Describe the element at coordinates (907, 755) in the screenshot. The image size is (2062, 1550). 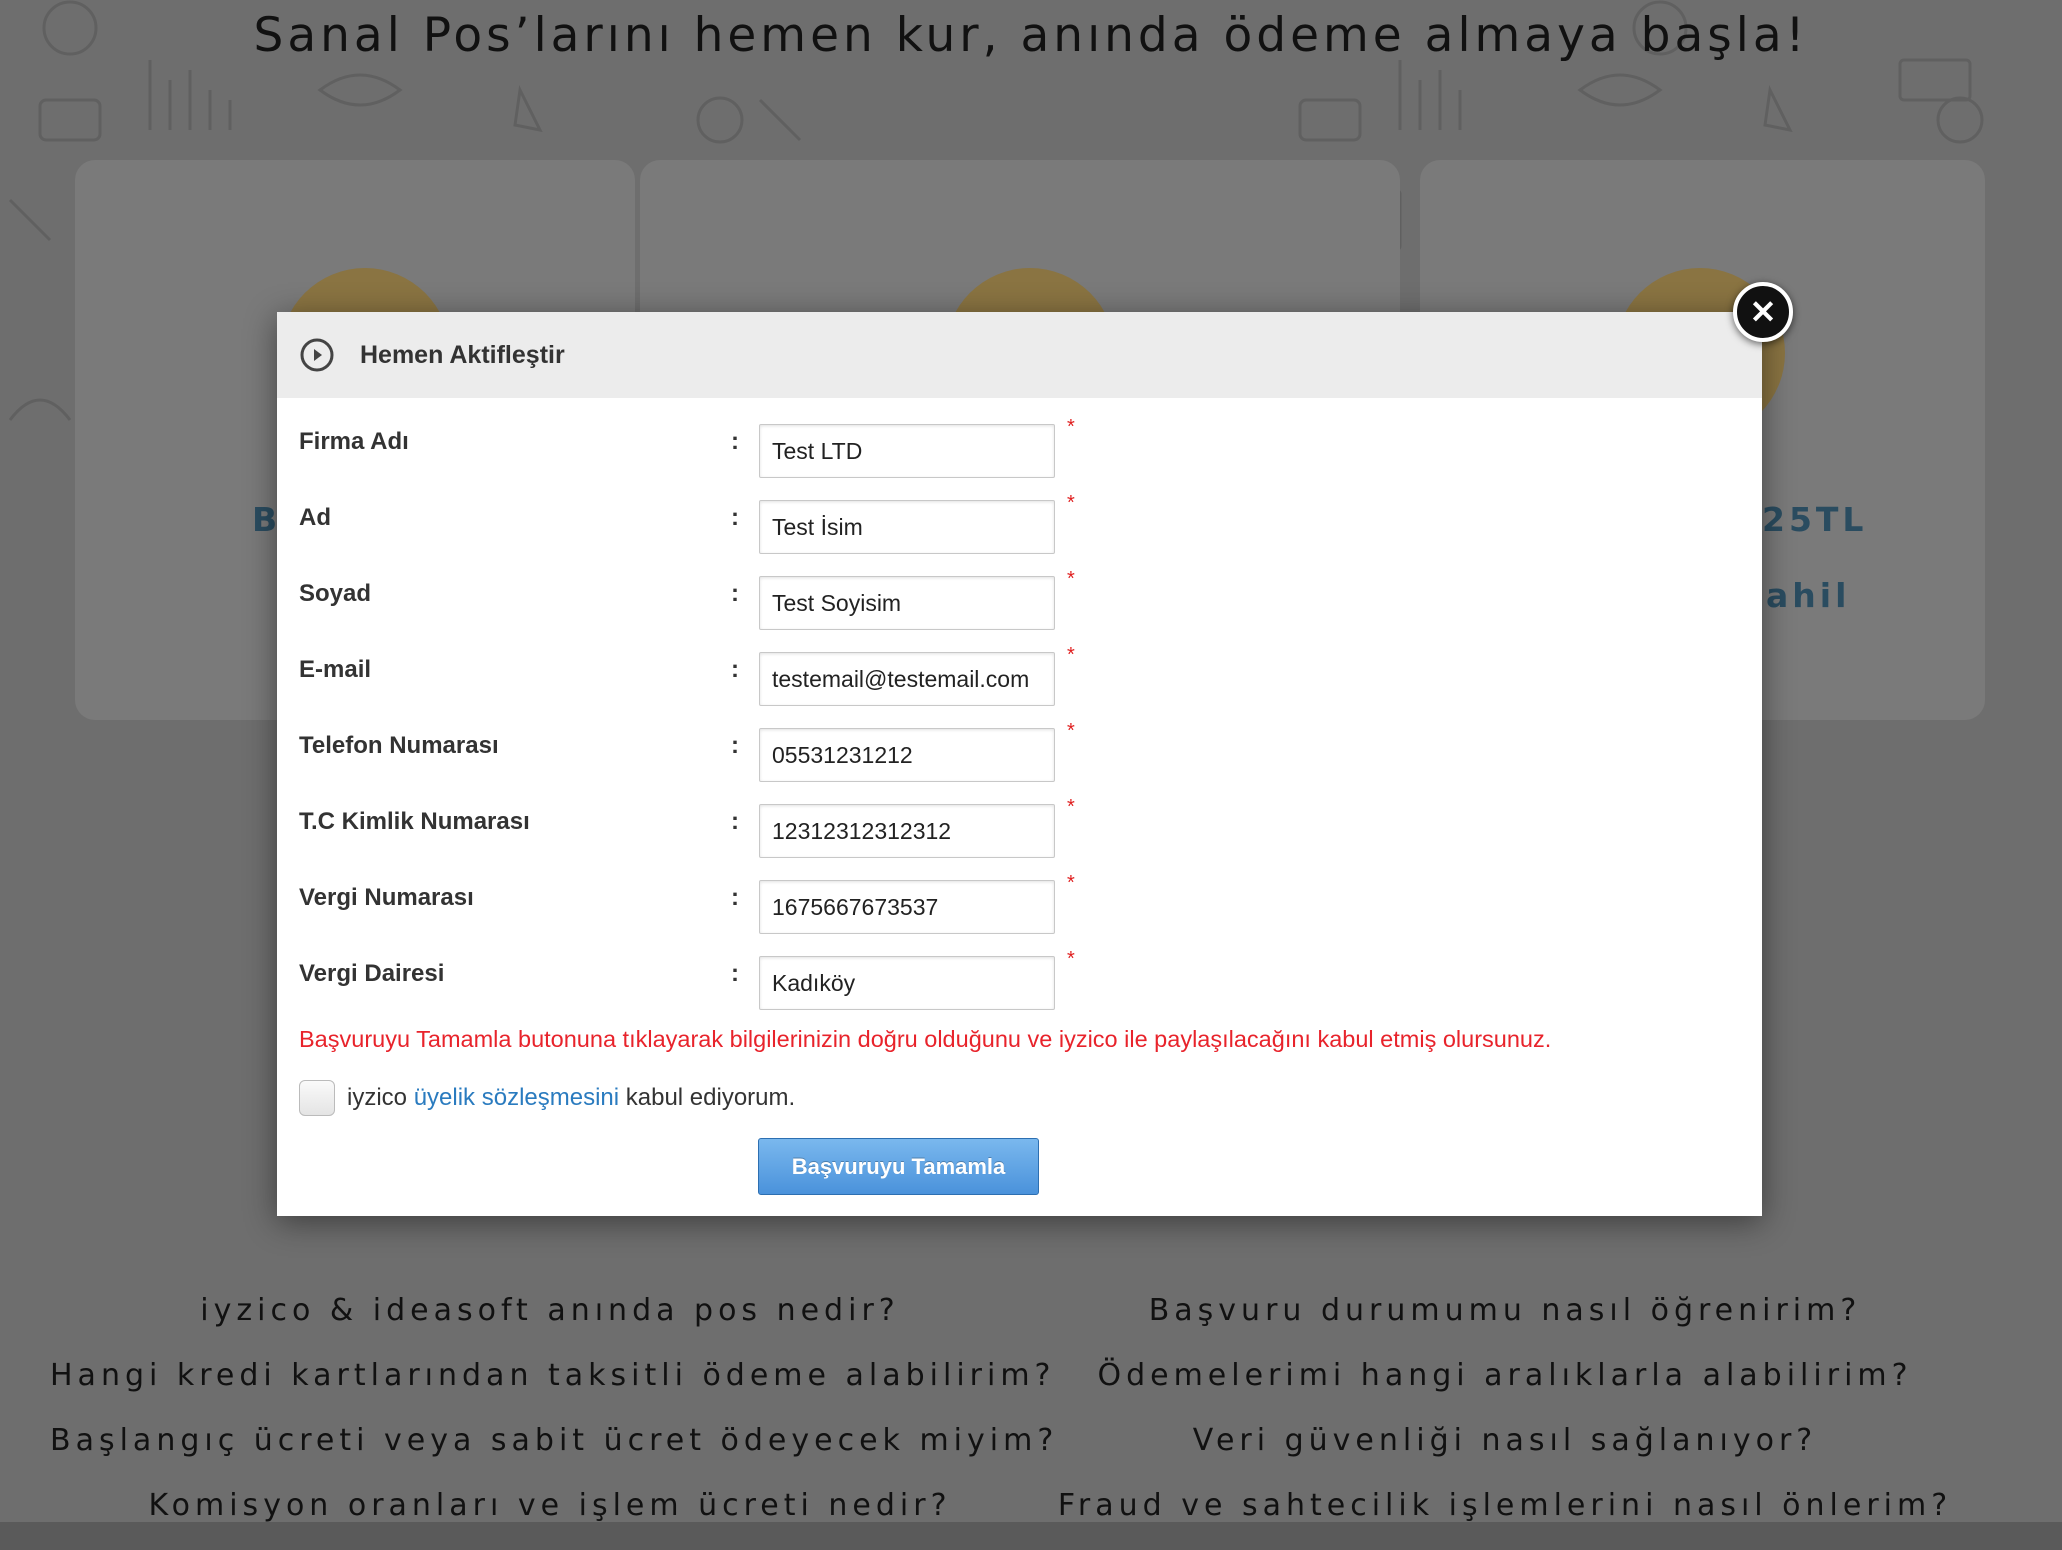
I see `phone-input` at that location.